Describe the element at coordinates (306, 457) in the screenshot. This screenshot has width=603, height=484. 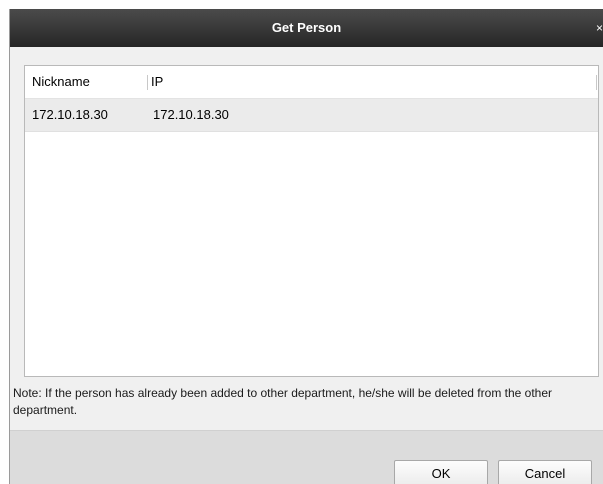
I see `button-bar: OK Cancel` at that location.